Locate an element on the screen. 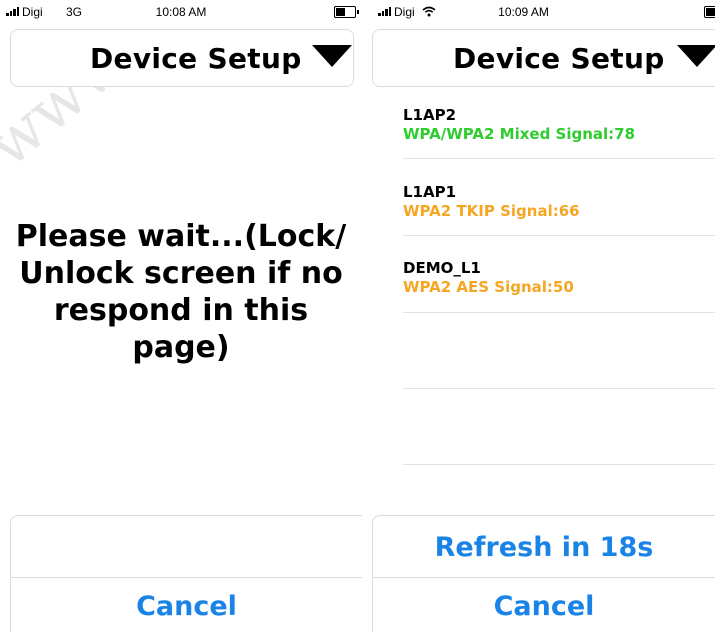  screen-gutter is located at coordinates (367, 316).